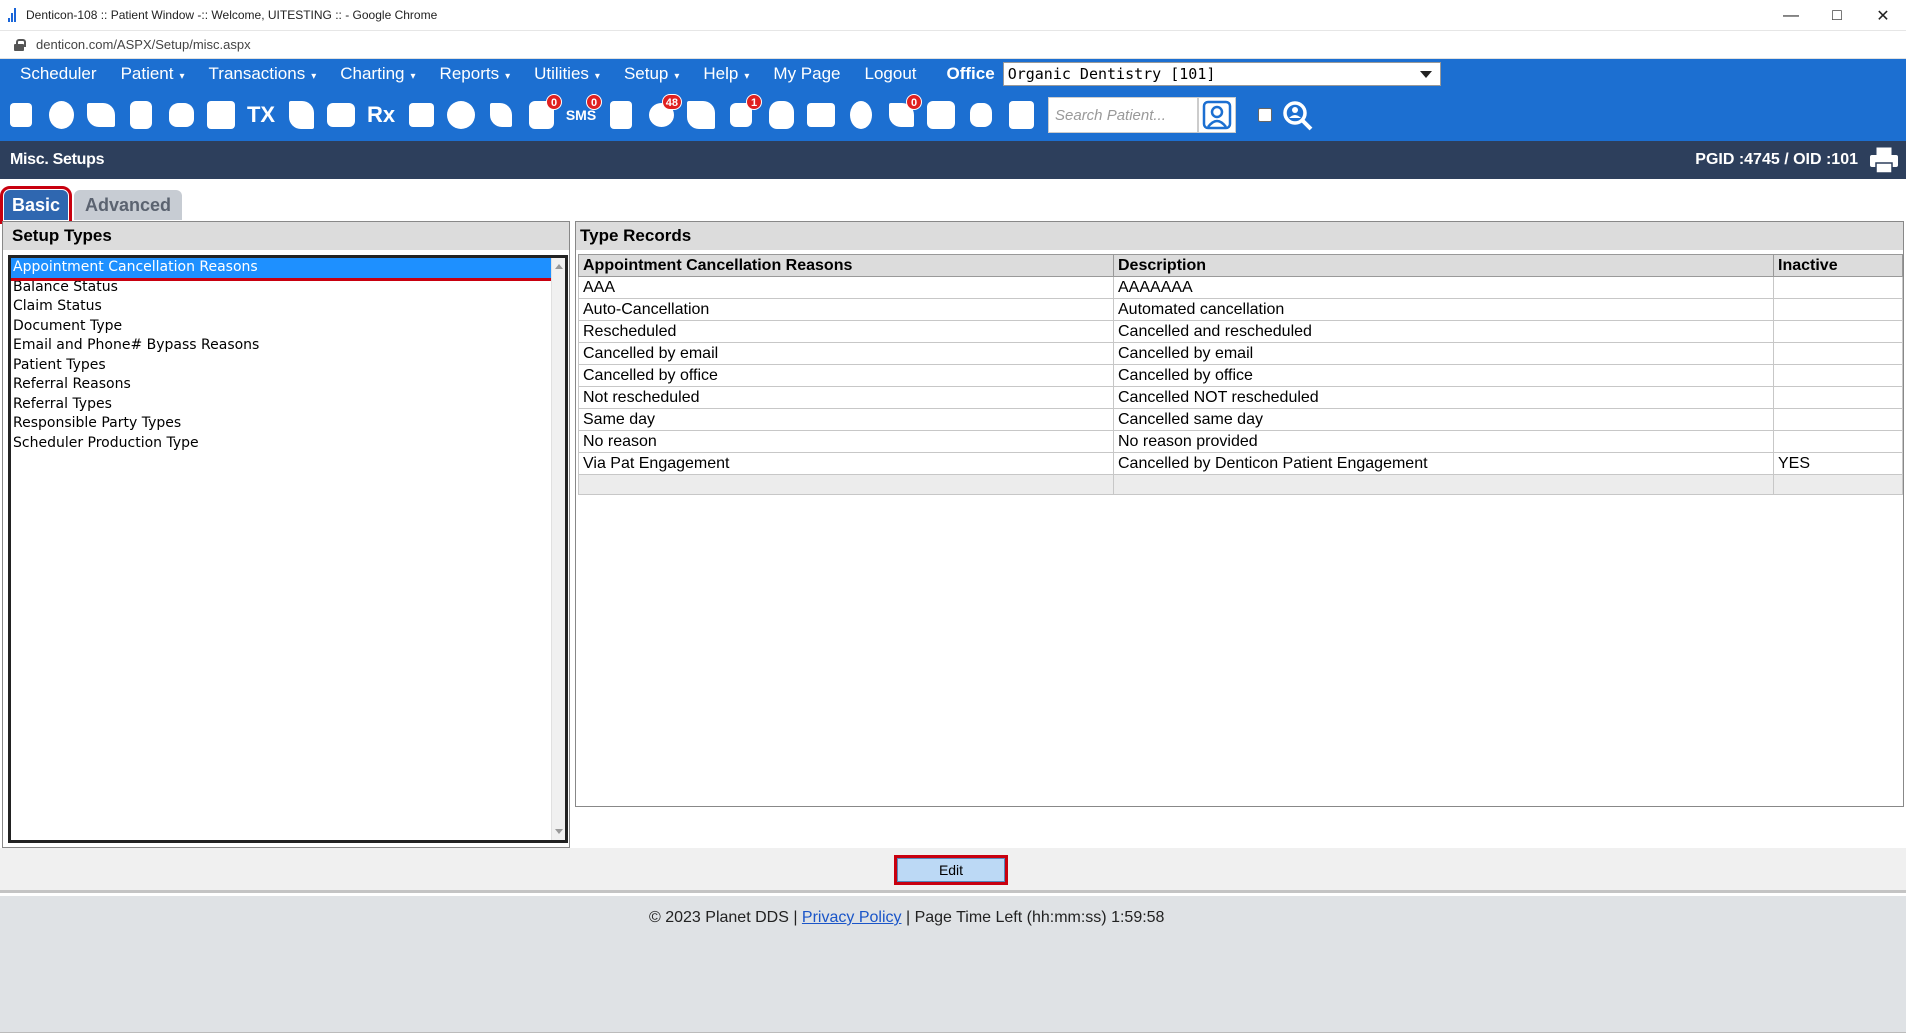  I want to click on page-title: Misc. Setups, so click(57, 159).